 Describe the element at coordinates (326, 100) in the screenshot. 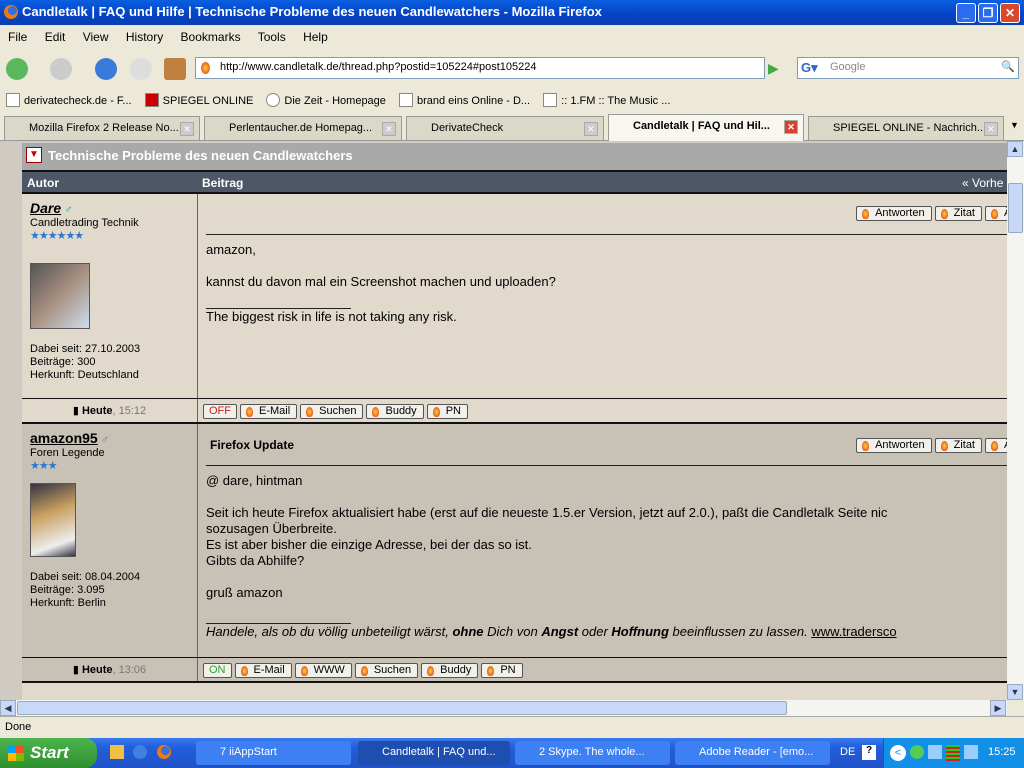

I see `bookmark-item: Die Zeit - Homepage` at that location.